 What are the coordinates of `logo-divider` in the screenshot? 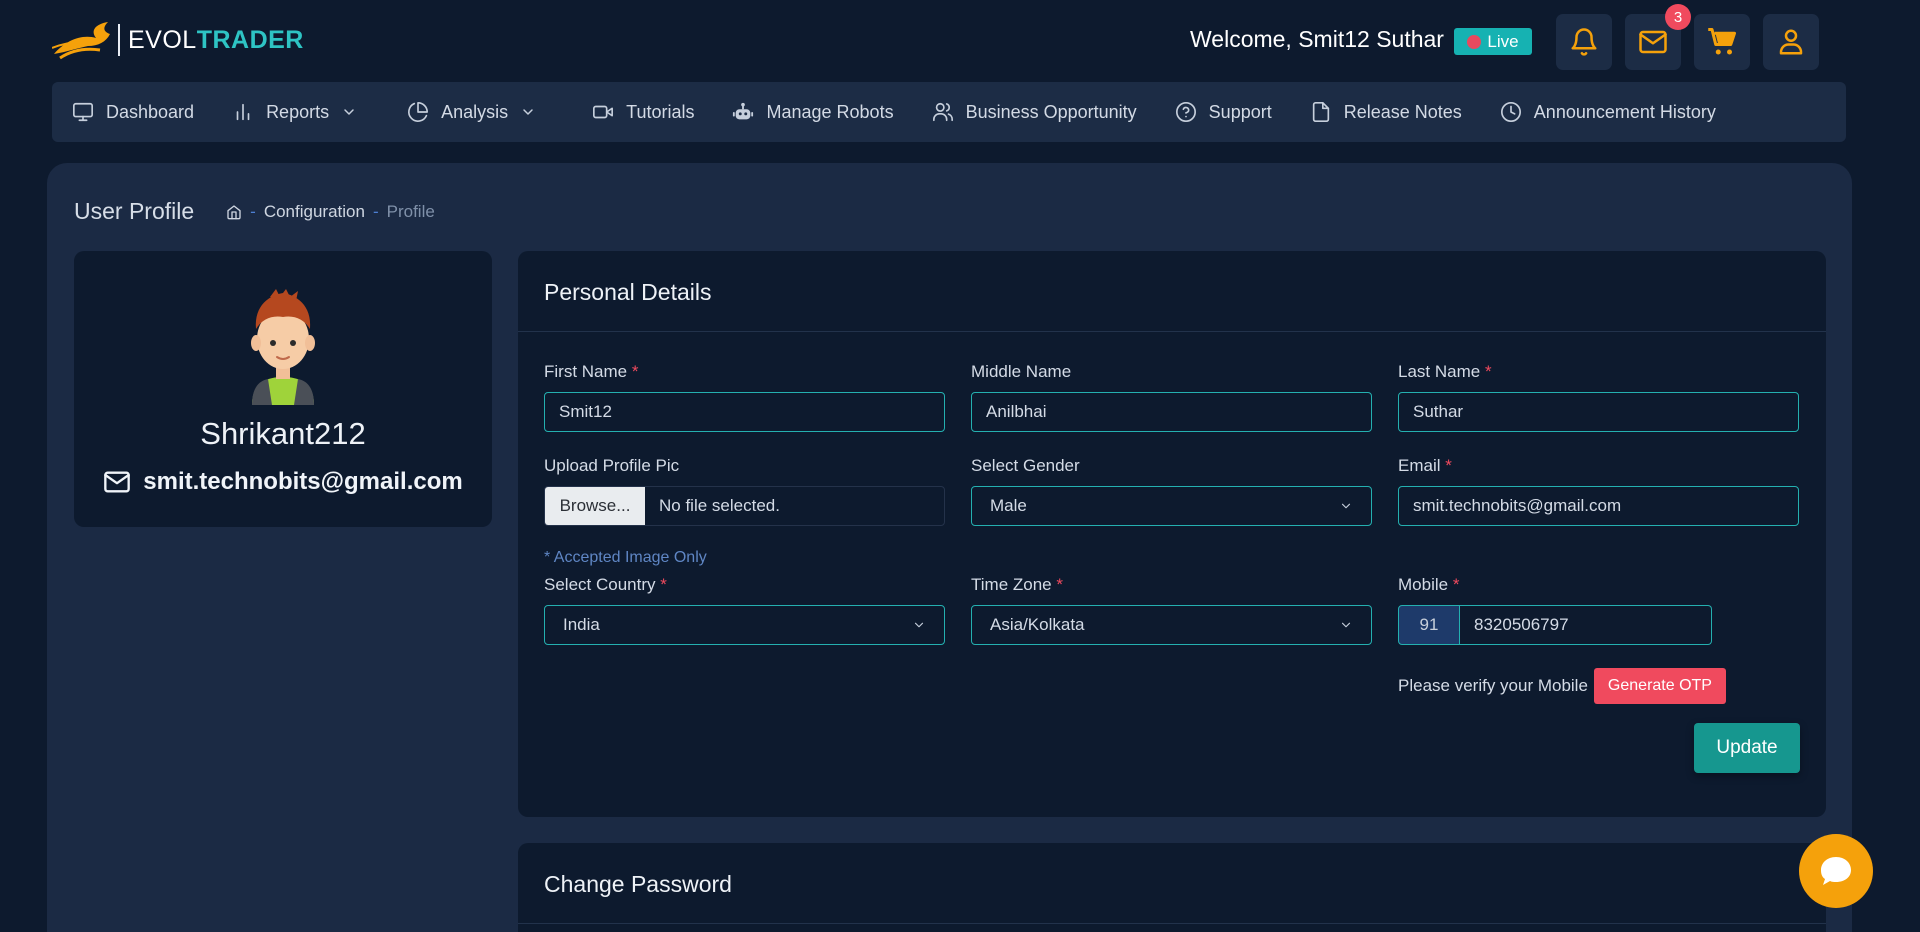 It's located at (119, 40).